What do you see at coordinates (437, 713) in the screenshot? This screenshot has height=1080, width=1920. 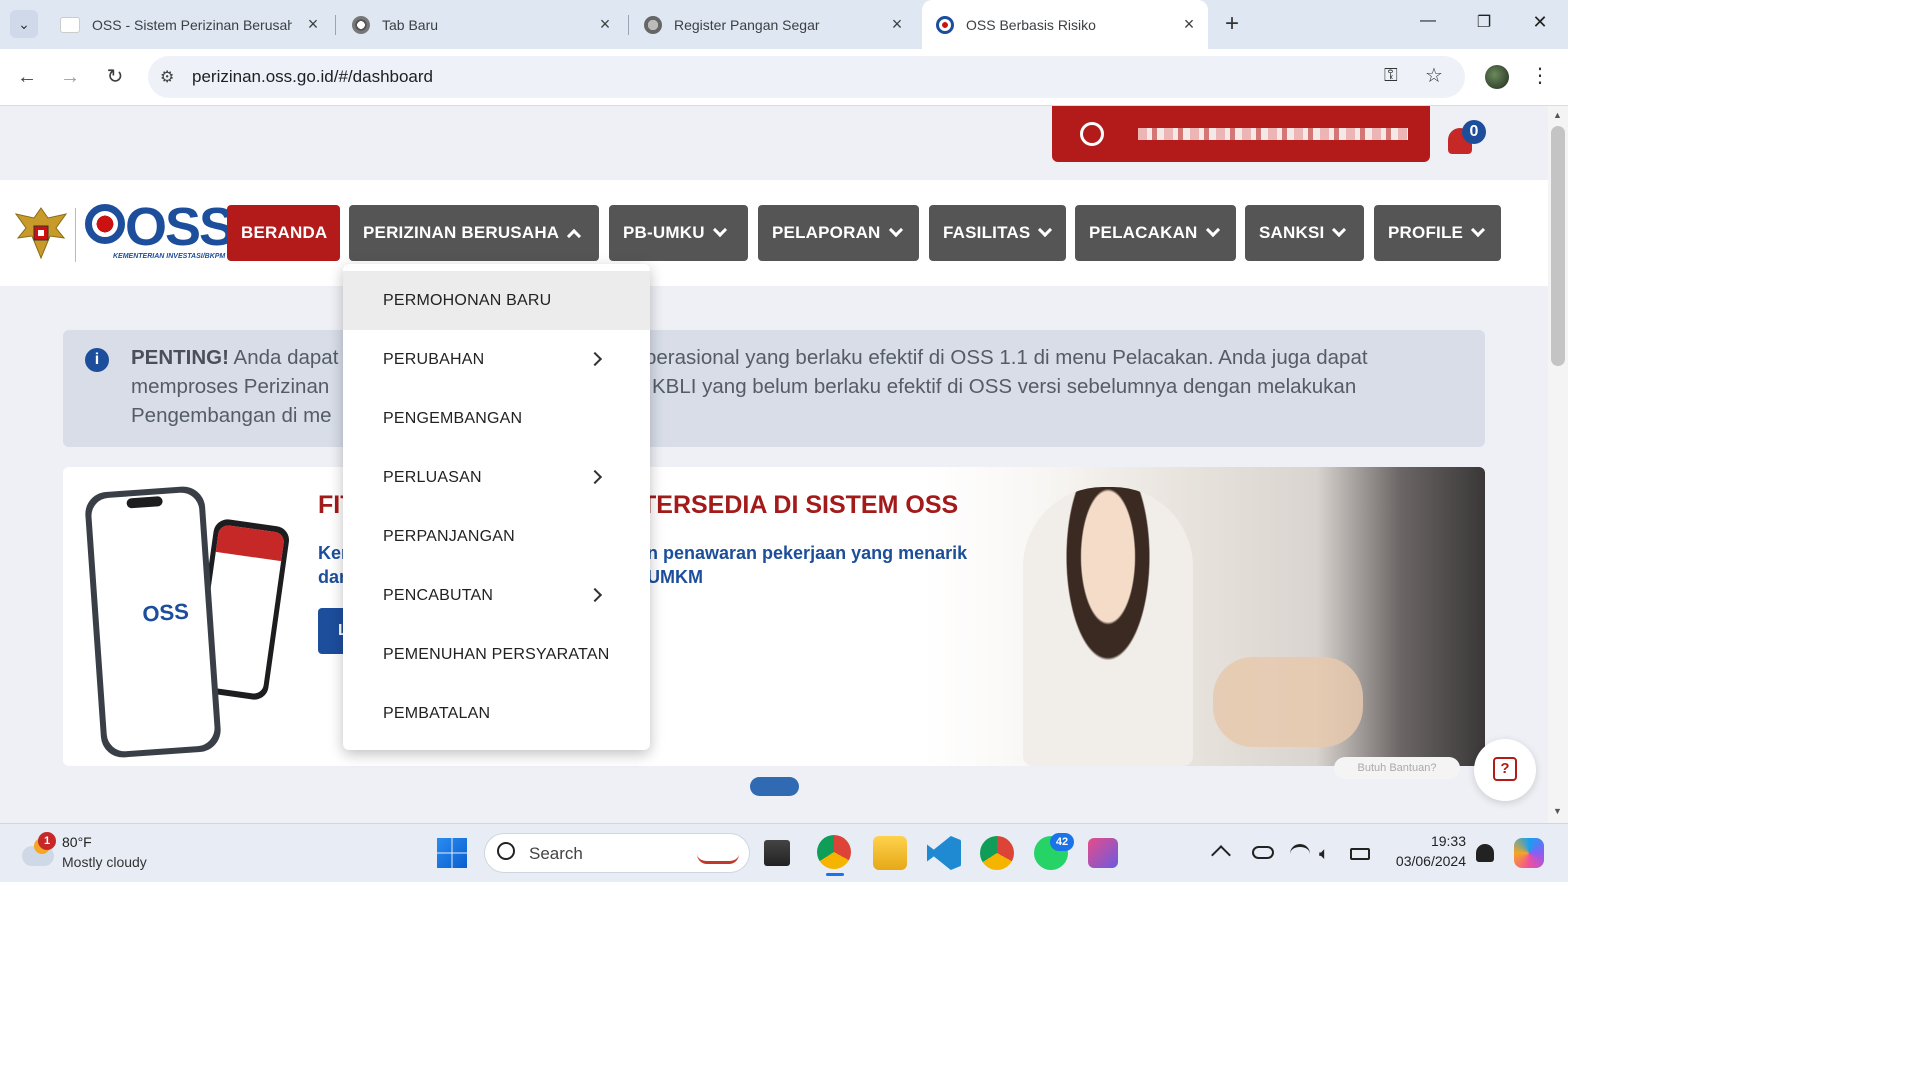 I see `menu-item-label: PEMBATALAN` at bounding box center [437, 713].